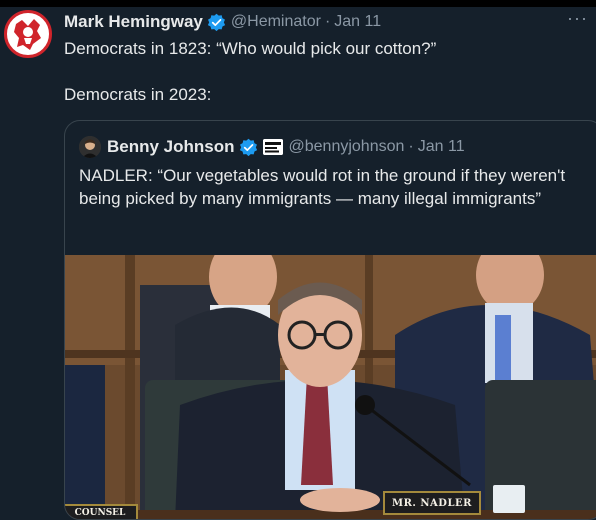 This screenshot has width=596, height=520. I want to click on quoted-tweet-header: Benny Johnson @bennyjohnson · Jan 11, so click(272, 147).